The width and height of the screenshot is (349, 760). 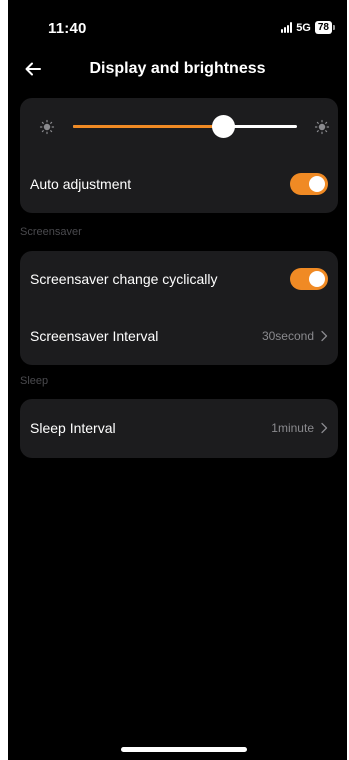 I want to click on auto-adjustment-toggle, so click(x=309, y=184).